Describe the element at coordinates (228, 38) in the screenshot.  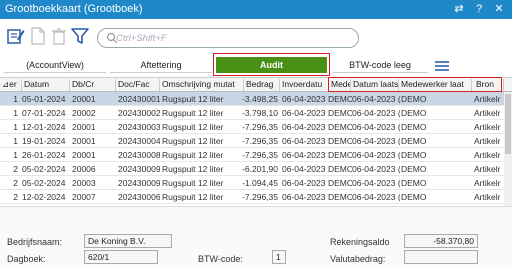
I see `search-input: Ctrl+Shift+F` at that location.